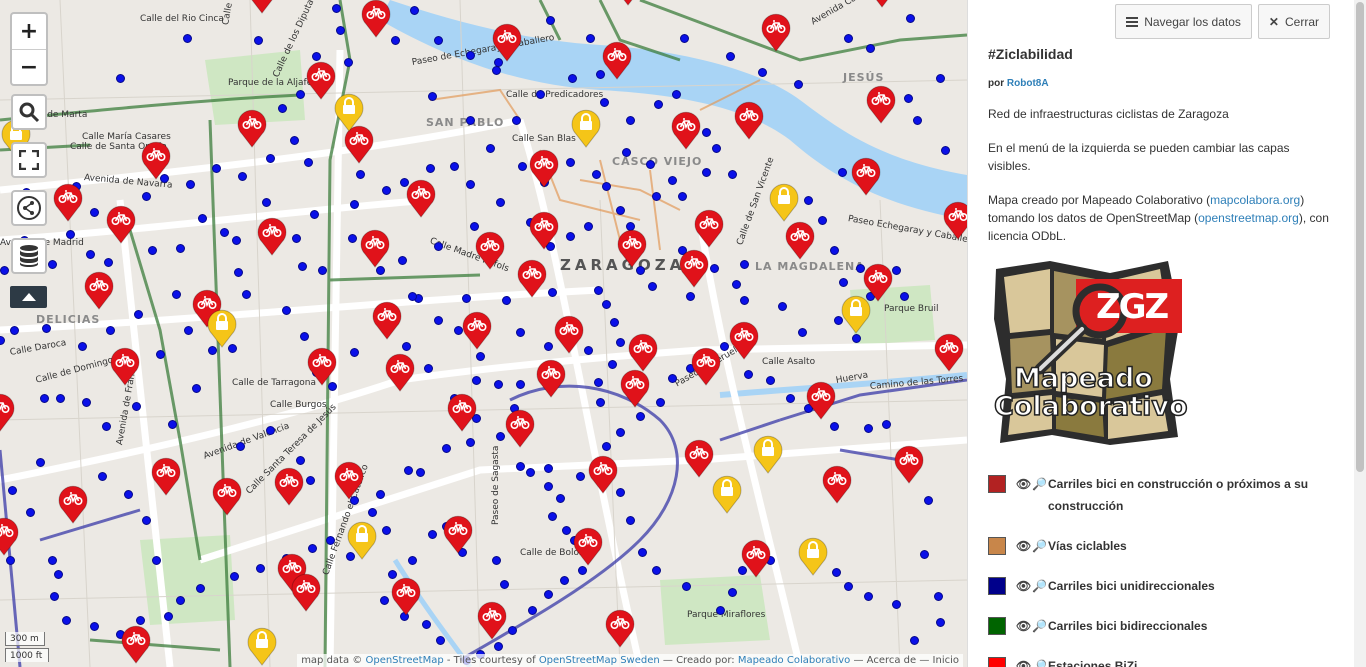 This screenshot has height=667, width=1366. Describe the element at coordinates (28, 297) in the screenshot. I see `toggle-panel-button` at that location.